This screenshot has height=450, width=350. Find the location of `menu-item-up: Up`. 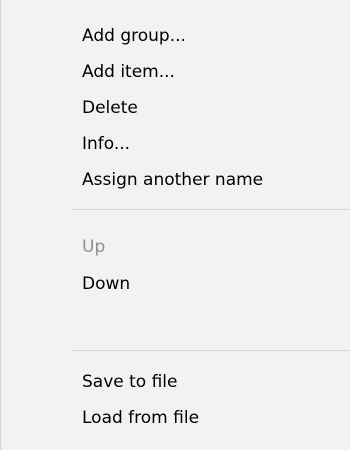

menu-item-up: Up is located at coordinates (94, 247).